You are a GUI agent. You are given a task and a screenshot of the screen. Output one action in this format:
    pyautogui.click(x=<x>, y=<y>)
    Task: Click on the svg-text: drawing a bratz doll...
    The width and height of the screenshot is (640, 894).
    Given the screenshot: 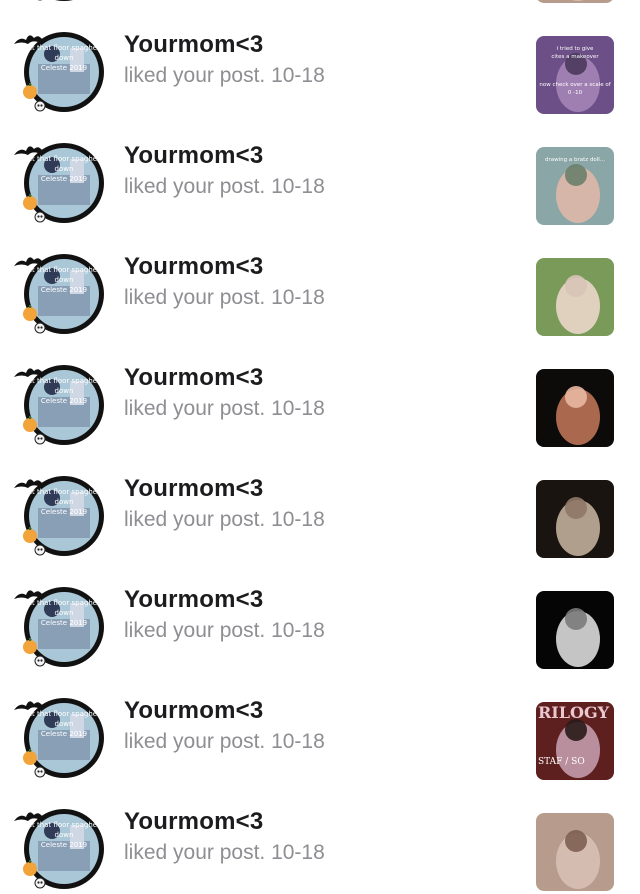 What is the action you would take?
    pyautogui.click(x=575, y=160)
    